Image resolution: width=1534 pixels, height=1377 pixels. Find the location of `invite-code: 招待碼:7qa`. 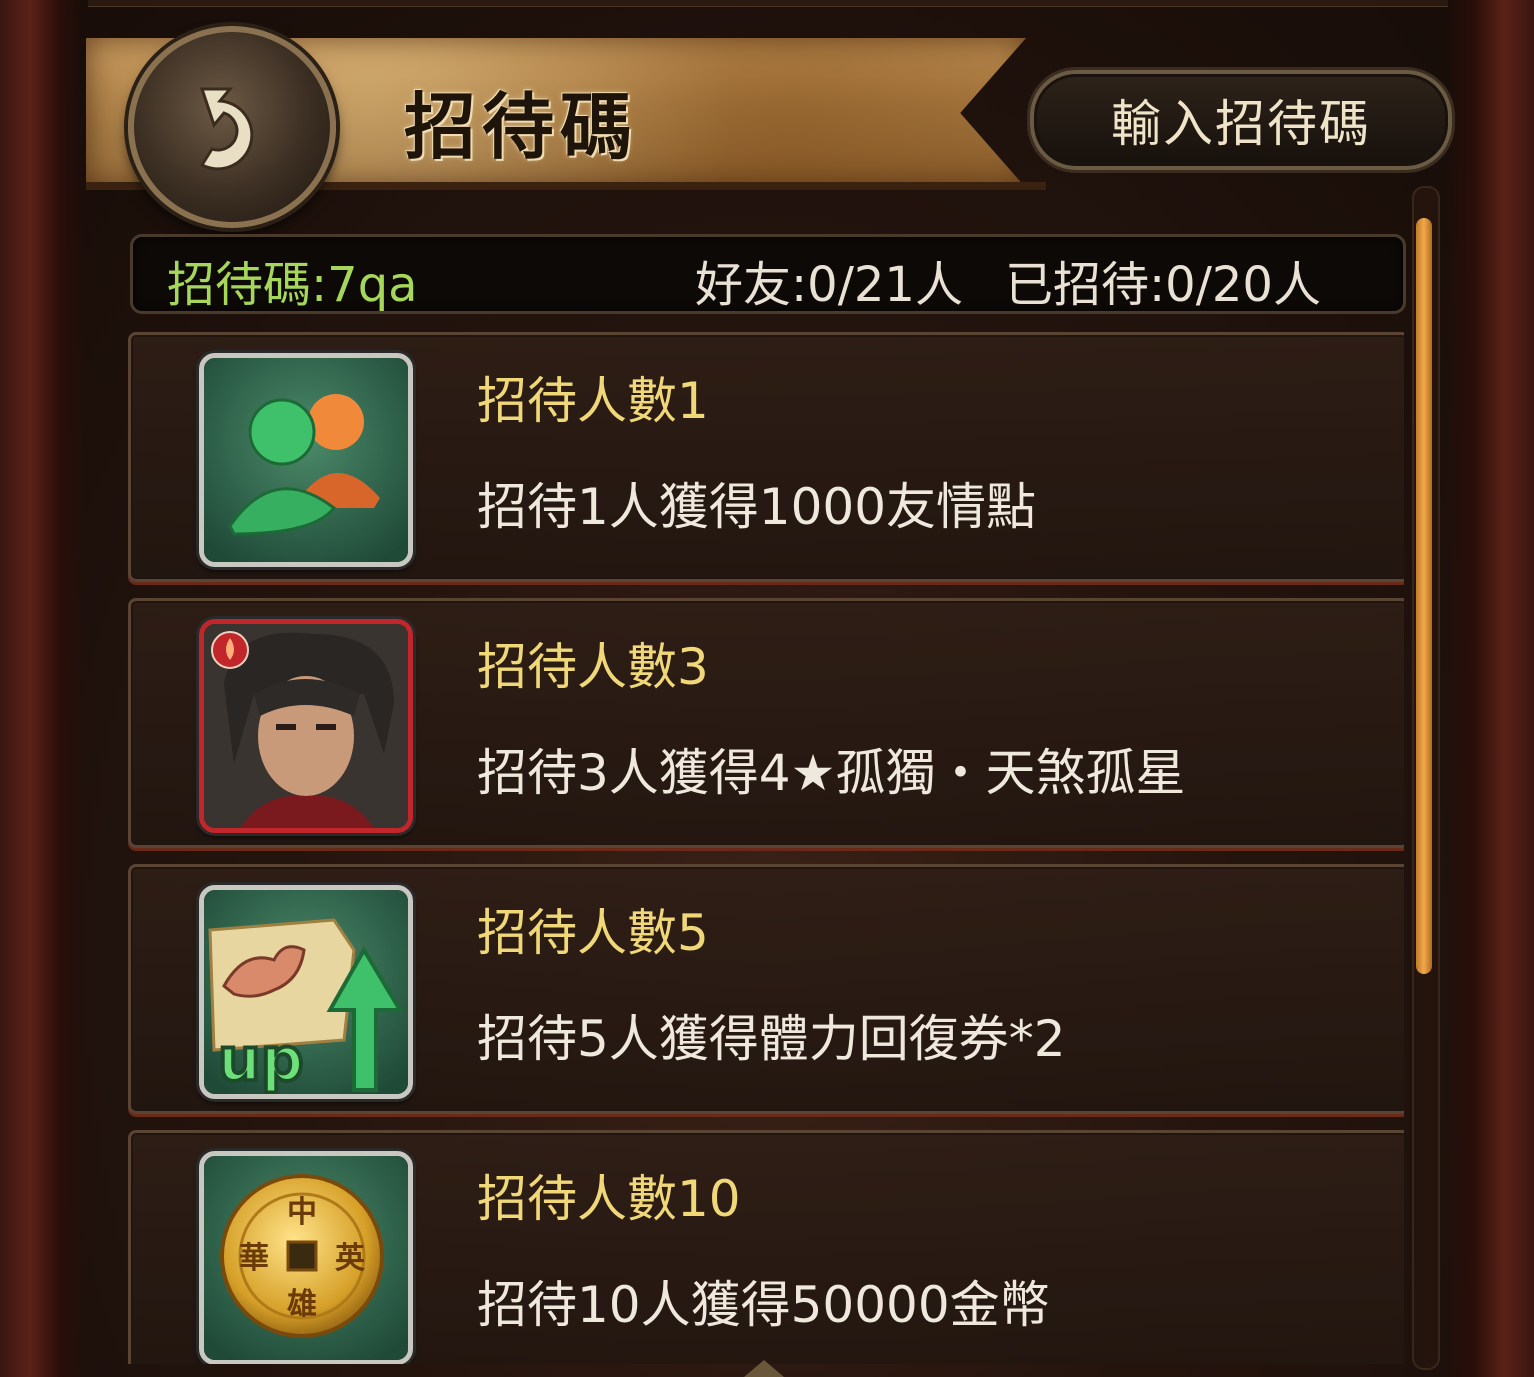

invite-code: 招待碼:7qa is located at coordinates (292, 285).